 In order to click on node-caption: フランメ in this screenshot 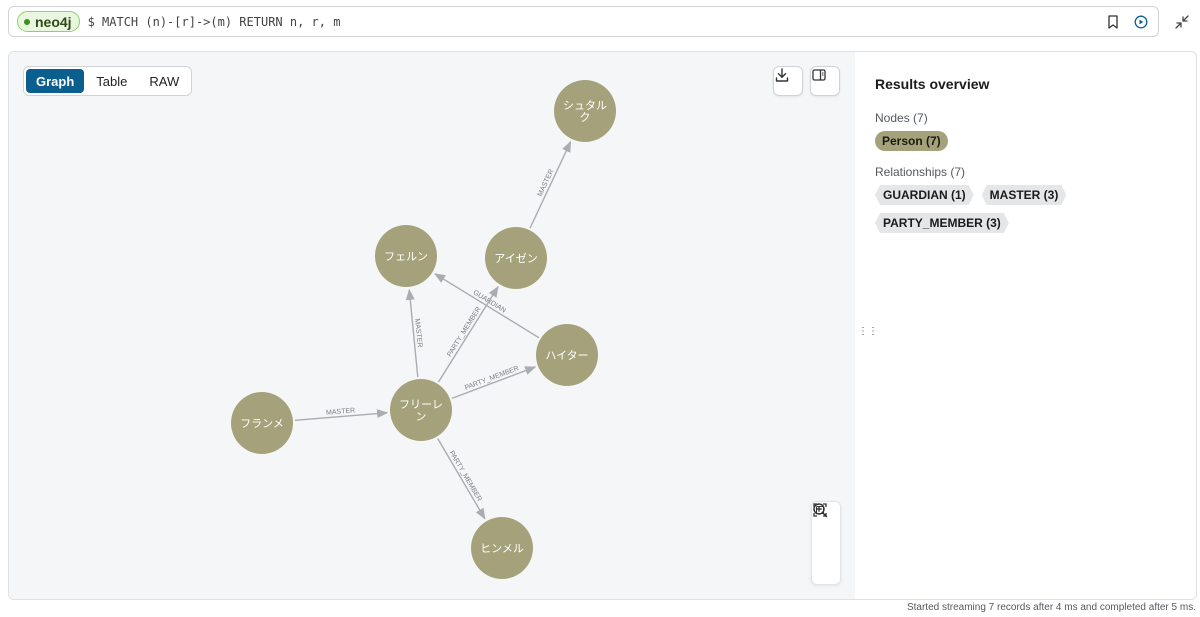, I will do `click(262, 423)`.